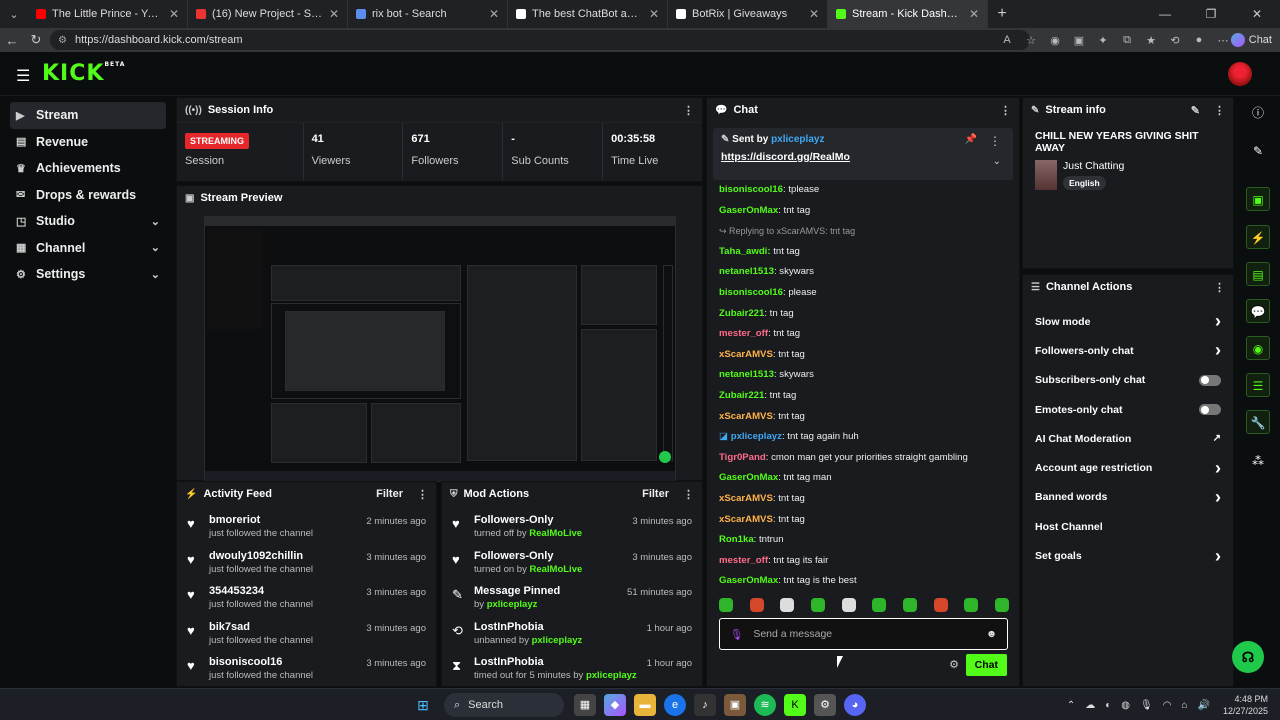 The width and height of the screenshot is (1280, 720). Describe the element at coordinates (751, 292) in the screenshot. I see `chat-username: bisoniscool16` at that location.